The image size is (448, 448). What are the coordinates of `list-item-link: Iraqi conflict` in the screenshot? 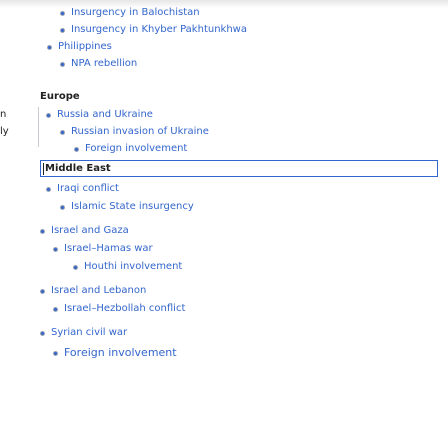 It's located at (88, 189).